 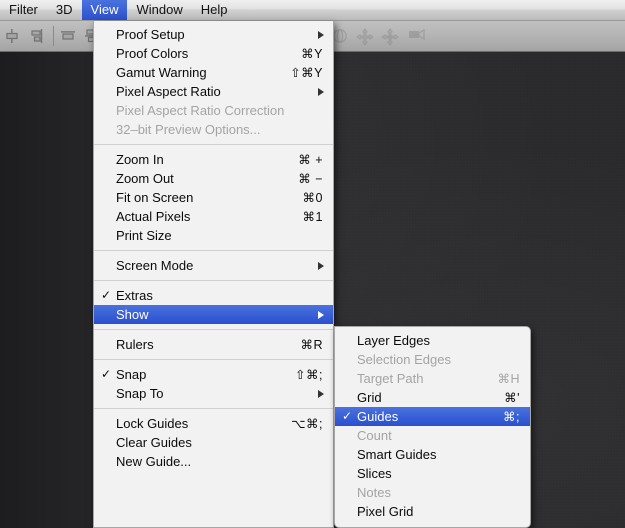 What do you see at coordinates (152, 423) in the screenshot?
I see `view-menu-item-label: Lock Guides` at bounding box center [152, 423].